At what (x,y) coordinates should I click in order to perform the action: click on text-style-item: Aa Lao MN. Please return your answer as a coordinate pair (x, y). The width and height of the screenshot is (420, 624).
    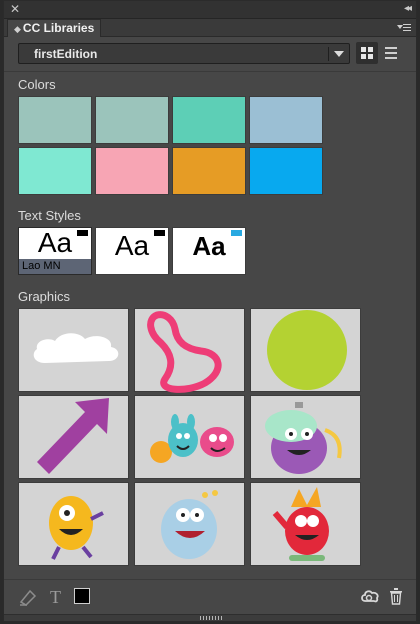
    Looking at the image, I should click on (55, 251).